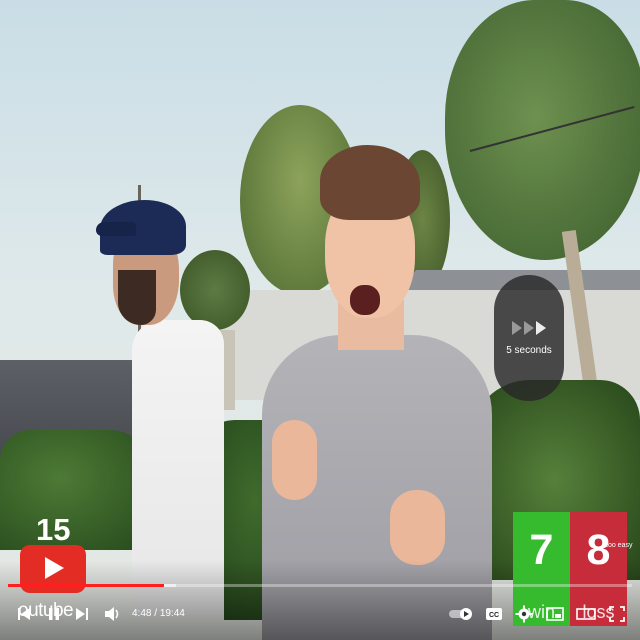 The height and width of the screenshot is (640, 640). I want to click on person-left-beard, so click(137, 297).